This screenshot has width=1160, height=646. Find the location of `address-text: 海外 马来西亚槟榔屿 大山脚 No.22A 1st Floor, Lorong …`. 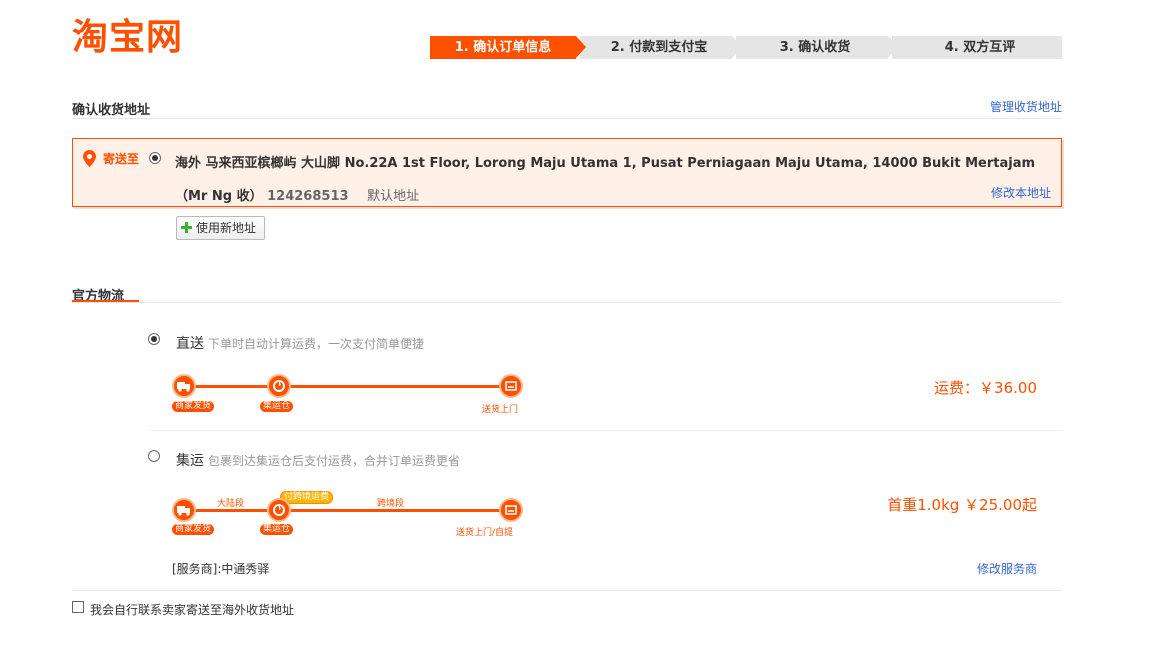

address-text: 海外 马来西亚槟榔屿 大山脚 No.22A 1st Floor, Lorong … is located at coordinates (615, 180).